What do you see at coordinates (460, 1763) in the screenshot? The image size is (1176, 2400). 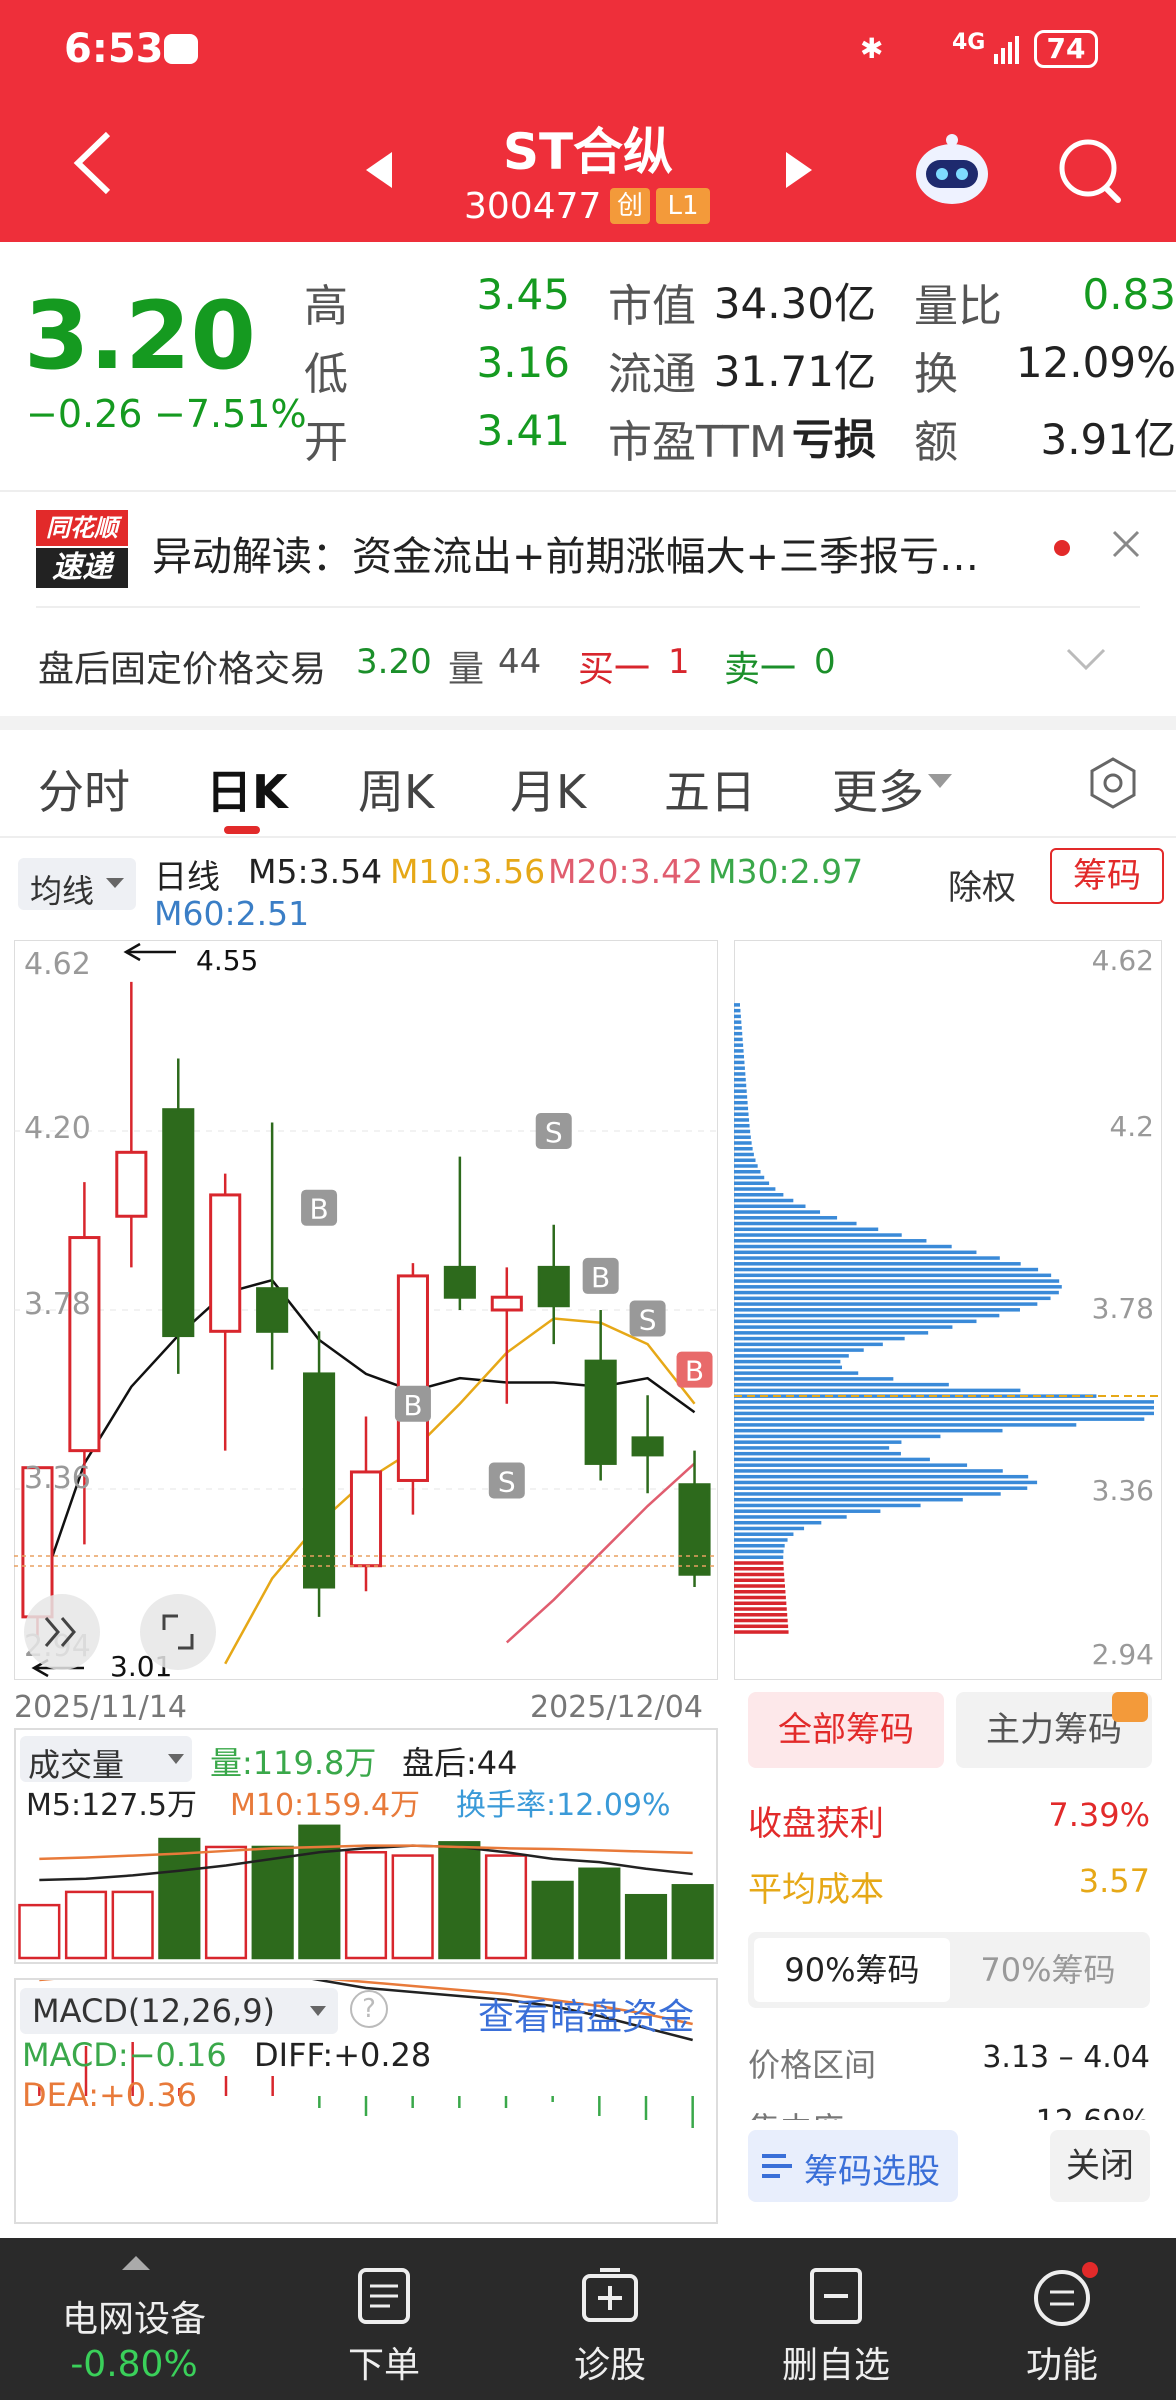 I see `after-hours-volume: 盘后:44` at bounding box center [460, 1763].